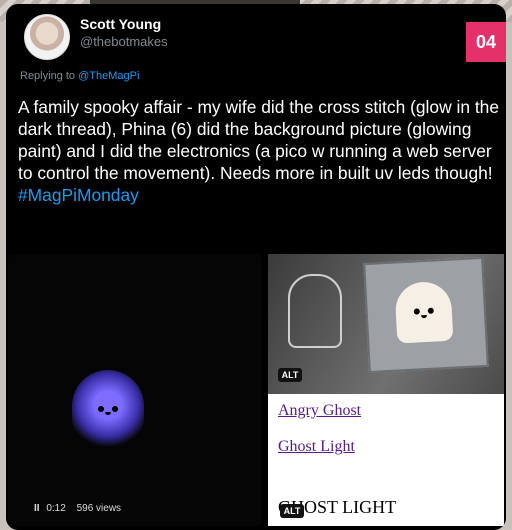 Image resolution: width=512 pixels, height=530 pixels. I want to click on photo-cross-stitch: ALT, so click(386, 324).